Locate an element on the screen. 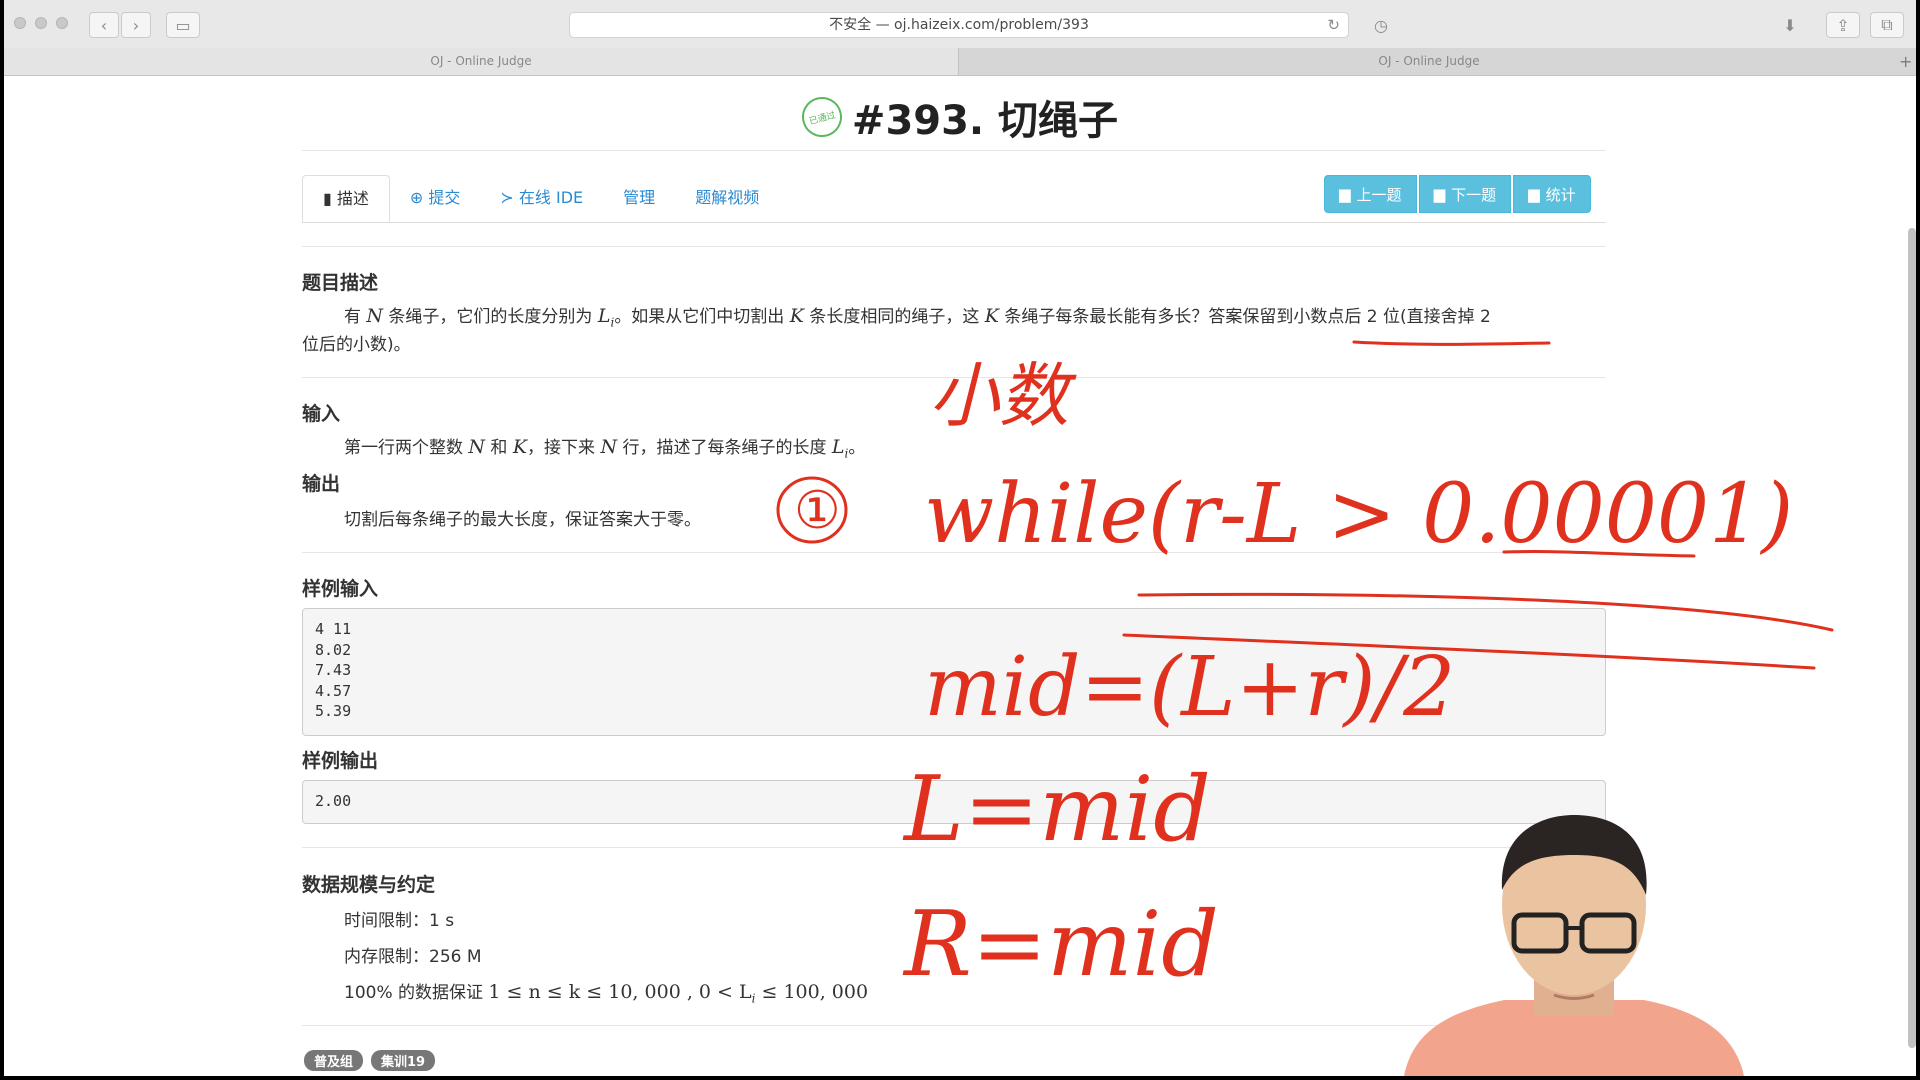 Image resolution: width=1920 pixels, height=1080 pixels. tab-solution-video: 题解视频 is located at coordinates (727, 199).